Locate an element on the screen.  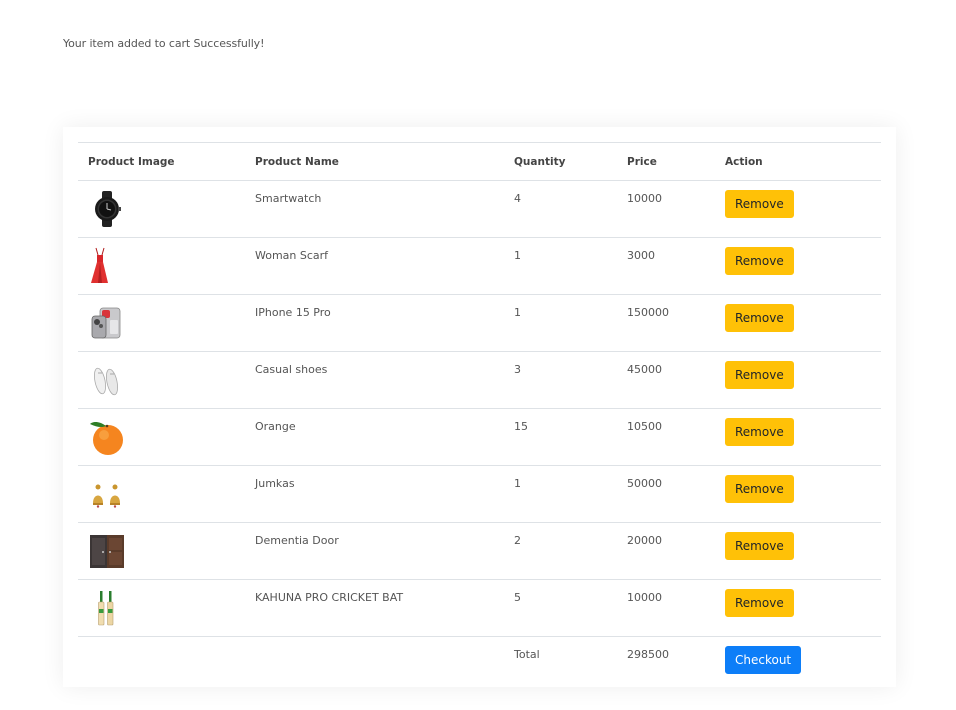
product-name: Jumkas is located at coordinates (374, 494).